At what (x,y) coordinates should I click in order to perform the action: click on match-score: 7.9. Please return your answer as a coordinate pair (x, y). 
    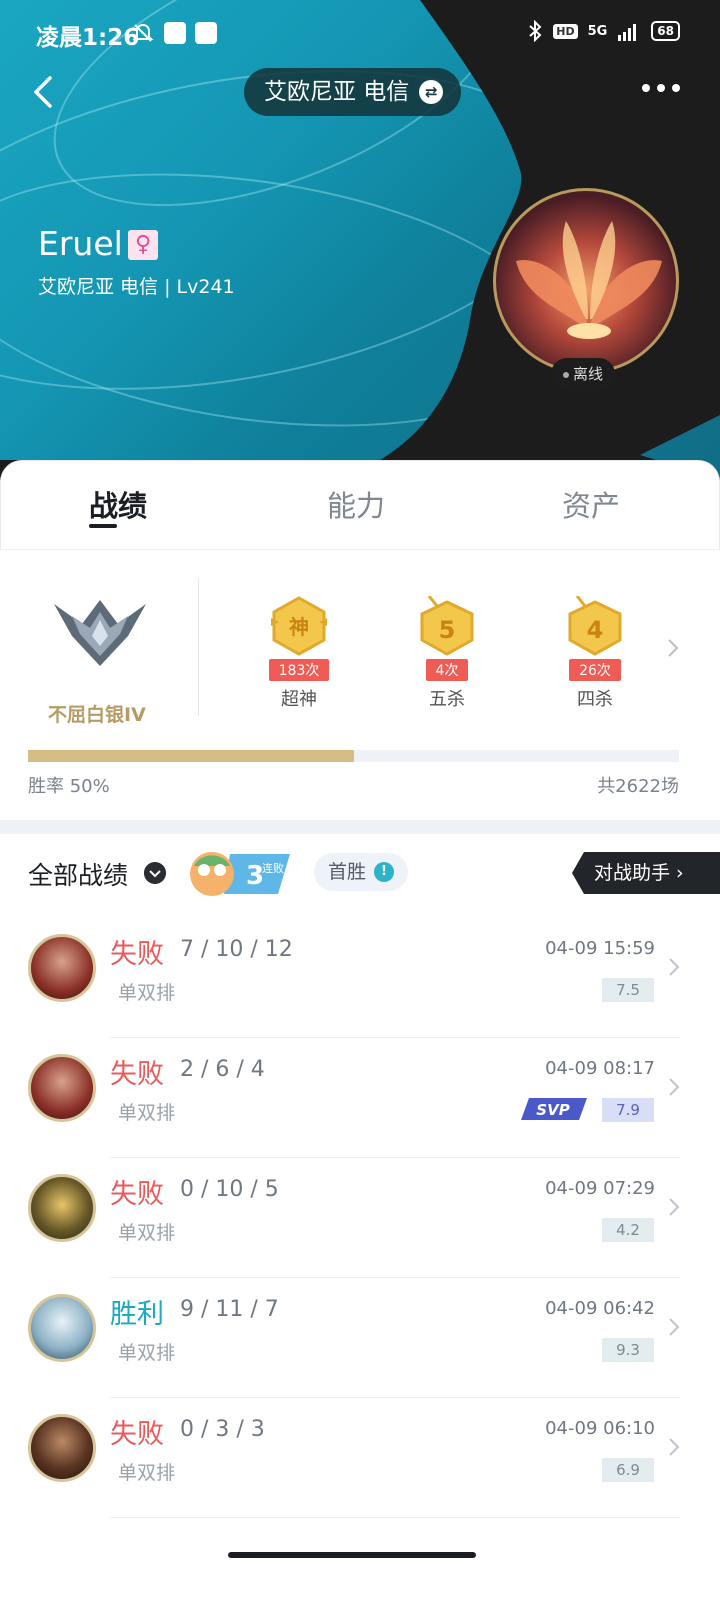
    Looking at the image, I should click on (628, 1110).